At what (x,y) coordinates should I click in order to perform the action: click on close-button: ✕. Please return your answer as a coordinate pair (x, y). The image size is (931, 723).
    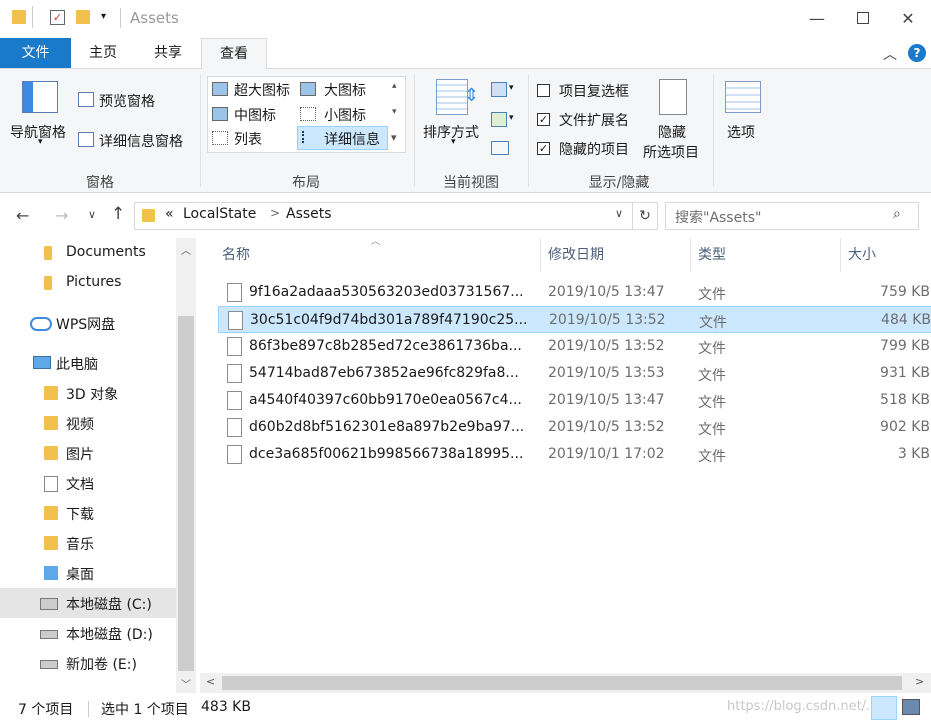
    Looking at the image, I should click on (908, 19).